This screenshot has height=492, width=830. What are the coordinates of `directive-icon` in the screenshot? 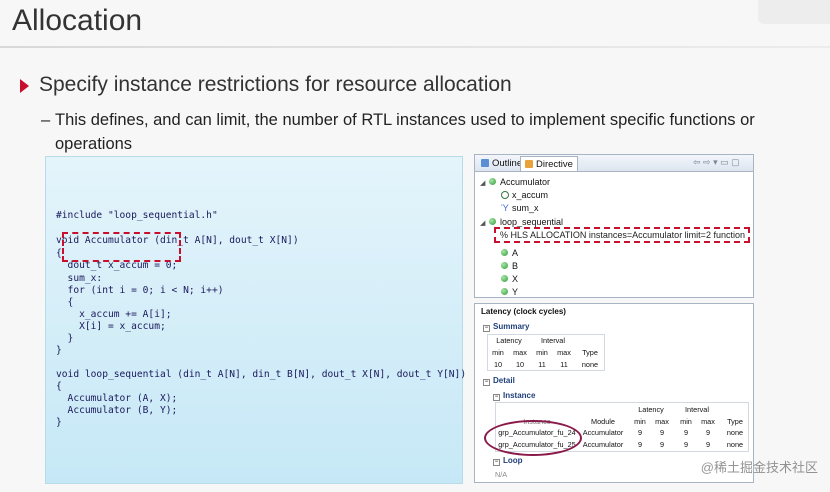 It's located at (529, 164).